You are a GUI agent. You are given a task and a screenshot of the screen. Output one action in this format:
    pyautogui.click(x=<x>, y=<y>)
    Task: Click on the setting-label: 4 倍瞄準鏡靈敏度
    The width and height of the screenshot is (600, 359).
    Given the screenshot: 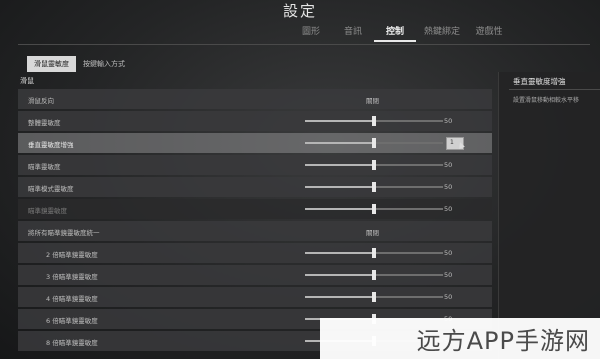 What is the action you would take?
    pyautogui.click(x=72, y=299)
    